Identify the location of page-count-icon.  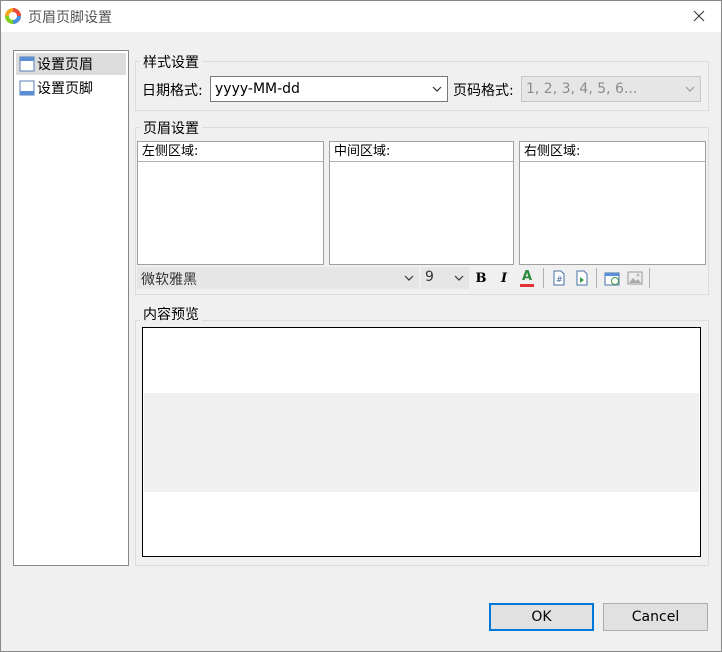
(582, 278).